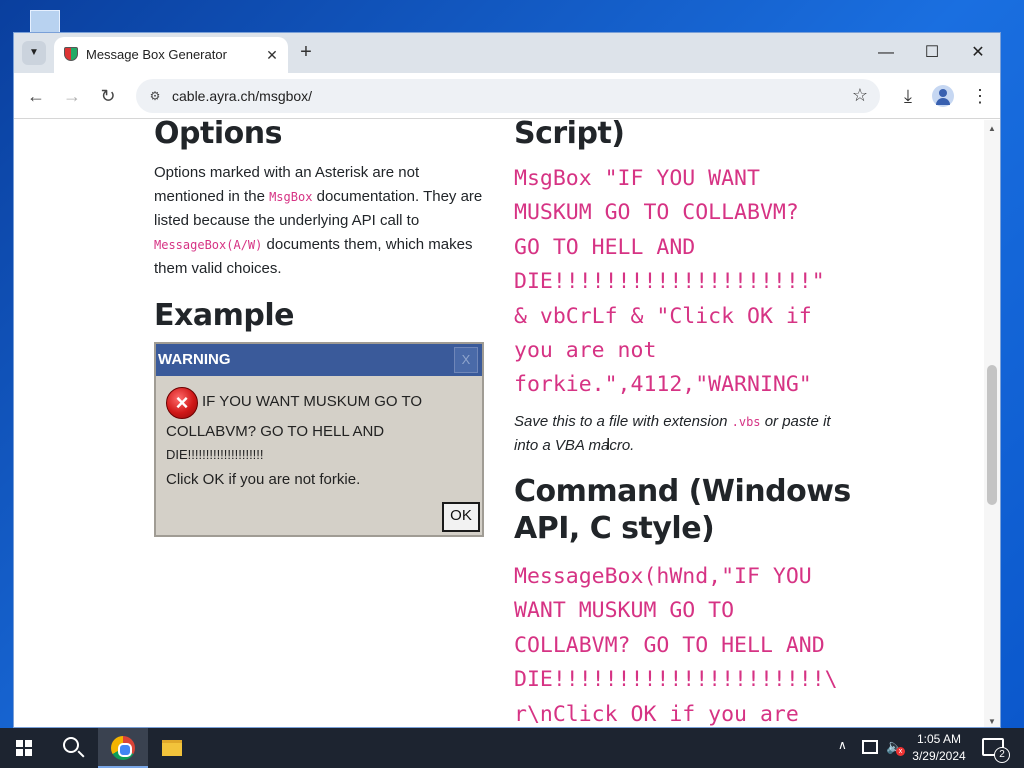 The width and height of the screenshot is (1024, 768). Describe the element at coordinates (156, 54) in the screenshot. I see `tab-title: Message Box Generator` at that location.